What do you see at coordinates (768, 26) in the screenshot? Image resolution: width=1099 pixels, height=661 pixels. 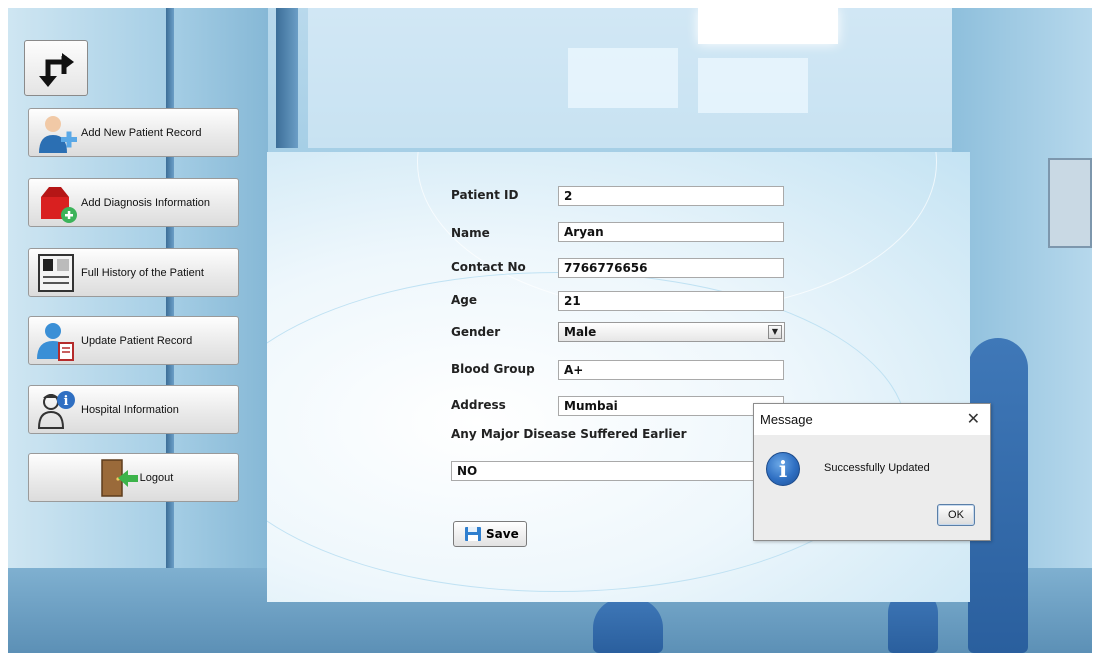 I see `background-ceiling-light` at bounding box center [768, 26].